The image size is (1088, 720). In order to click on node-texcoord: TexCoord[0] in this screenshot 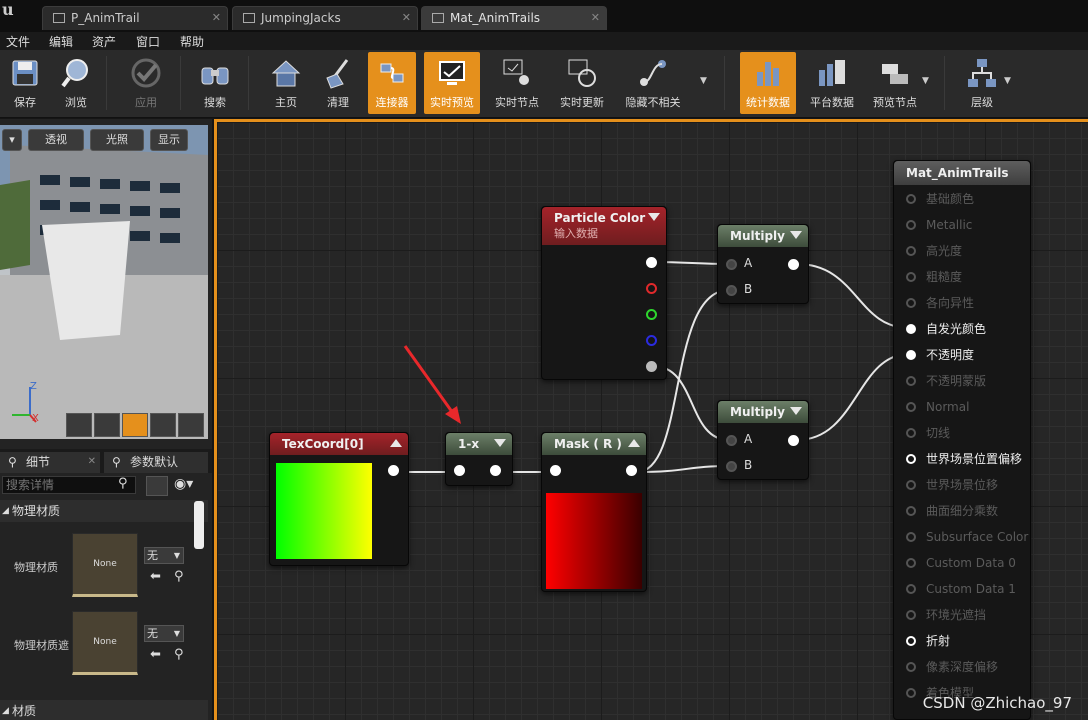, I will do `click(339, 499)`.